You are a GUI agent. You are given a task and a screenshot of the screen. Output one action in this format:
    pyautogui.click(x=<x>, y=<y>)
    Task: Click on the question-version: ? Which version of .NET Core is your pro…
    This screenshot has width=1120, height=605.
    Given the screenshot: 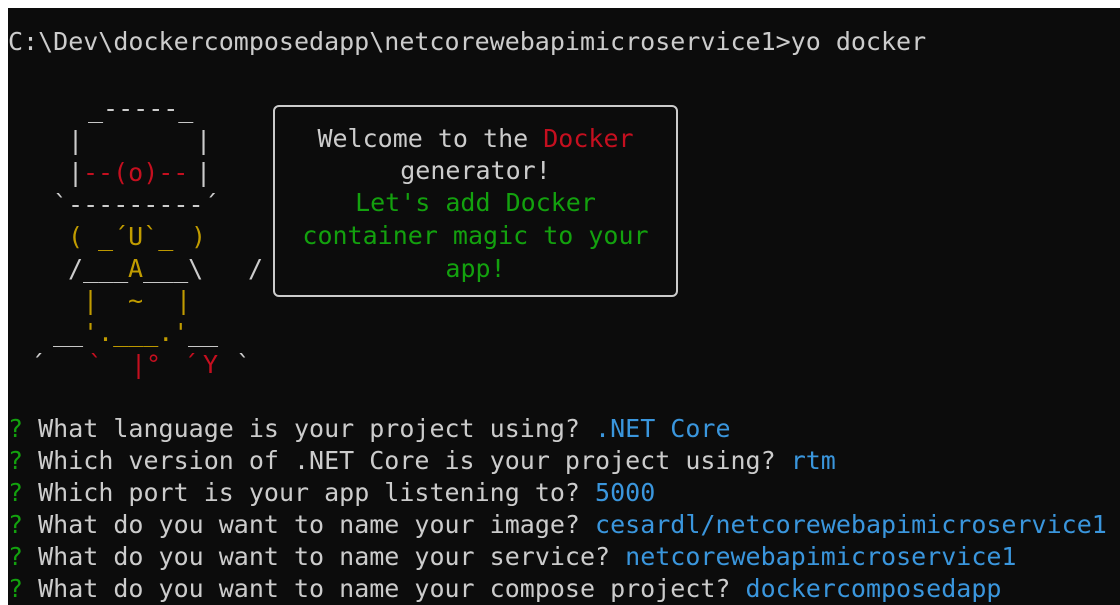 What is the action you would take?
    pyautogui.click(x=422, y=461)
    